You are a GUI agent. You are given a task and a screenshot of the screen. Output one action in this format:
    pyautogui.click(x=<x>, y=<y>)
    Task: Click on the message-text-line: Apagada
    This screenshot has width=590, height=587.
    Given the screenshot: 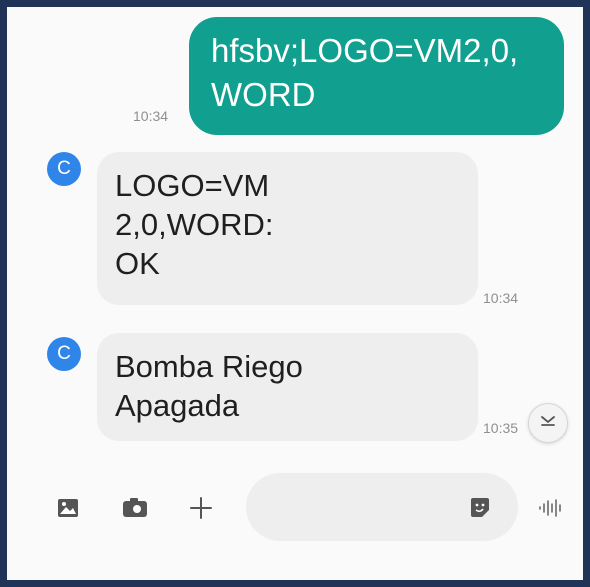 What is the action you would take?
    pyautogui.click(x=177, y=405)
    